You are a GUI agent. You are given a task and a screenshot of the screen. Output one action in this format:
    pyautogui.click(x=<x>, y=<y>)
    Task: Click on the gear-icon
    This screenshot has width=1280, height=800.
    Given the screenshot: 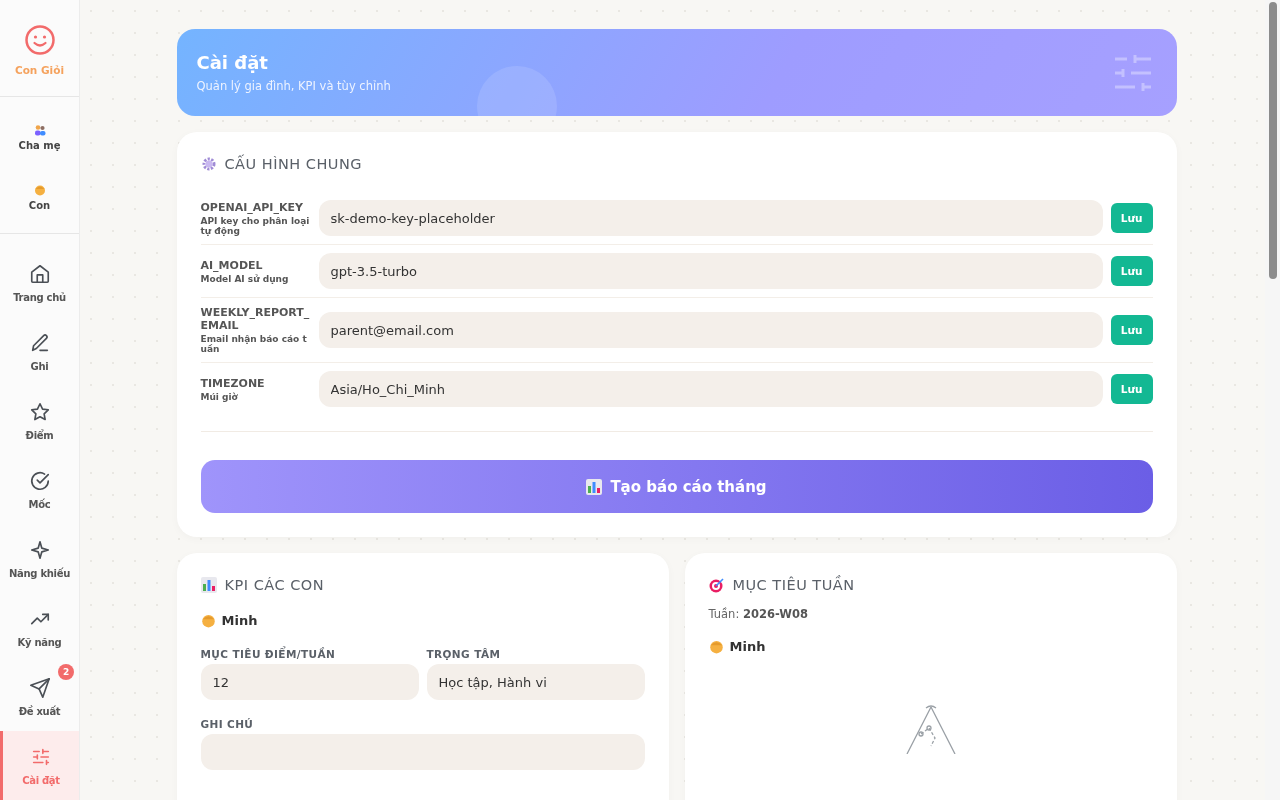 What is the action you would take?
    pyautogui.click(x=208, y=164)
    